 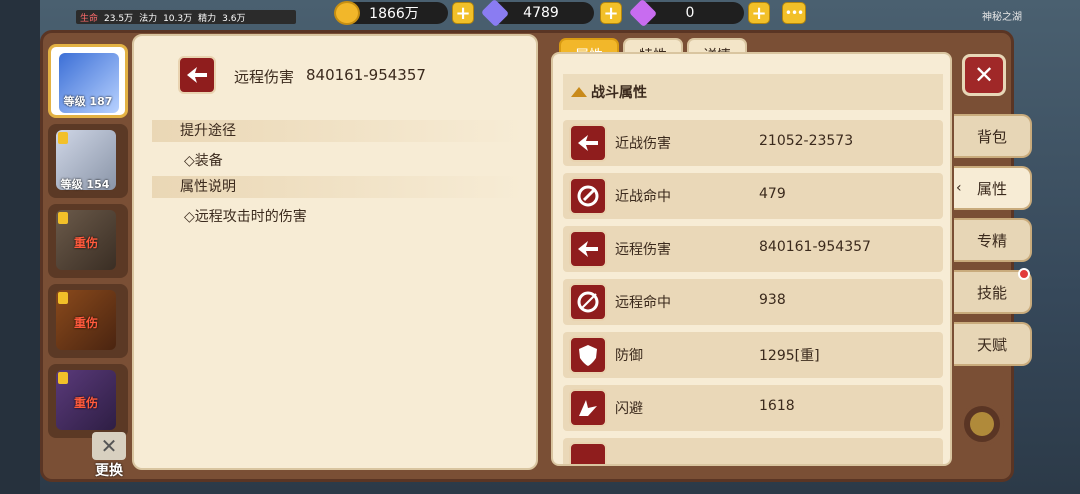 What do you see at coordinates (643, 303) in the screenshot?
I see `attribute-name: 远程命中` at bounding box center [643, 303].